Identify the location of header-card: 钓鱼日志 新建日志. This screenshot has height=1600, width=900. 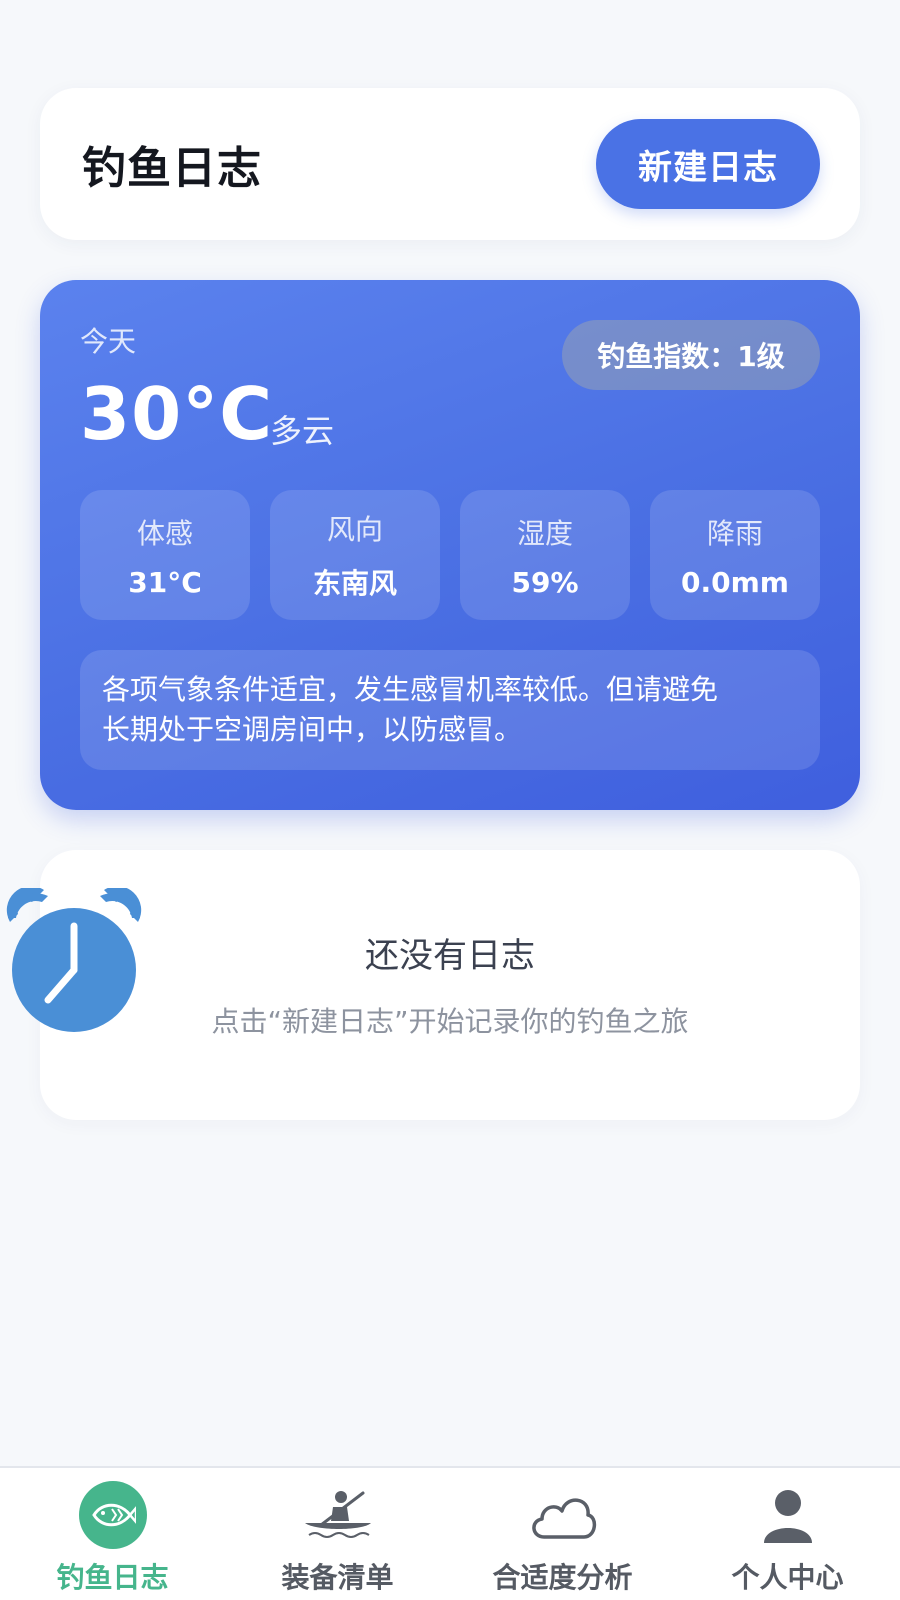
(450, 164).